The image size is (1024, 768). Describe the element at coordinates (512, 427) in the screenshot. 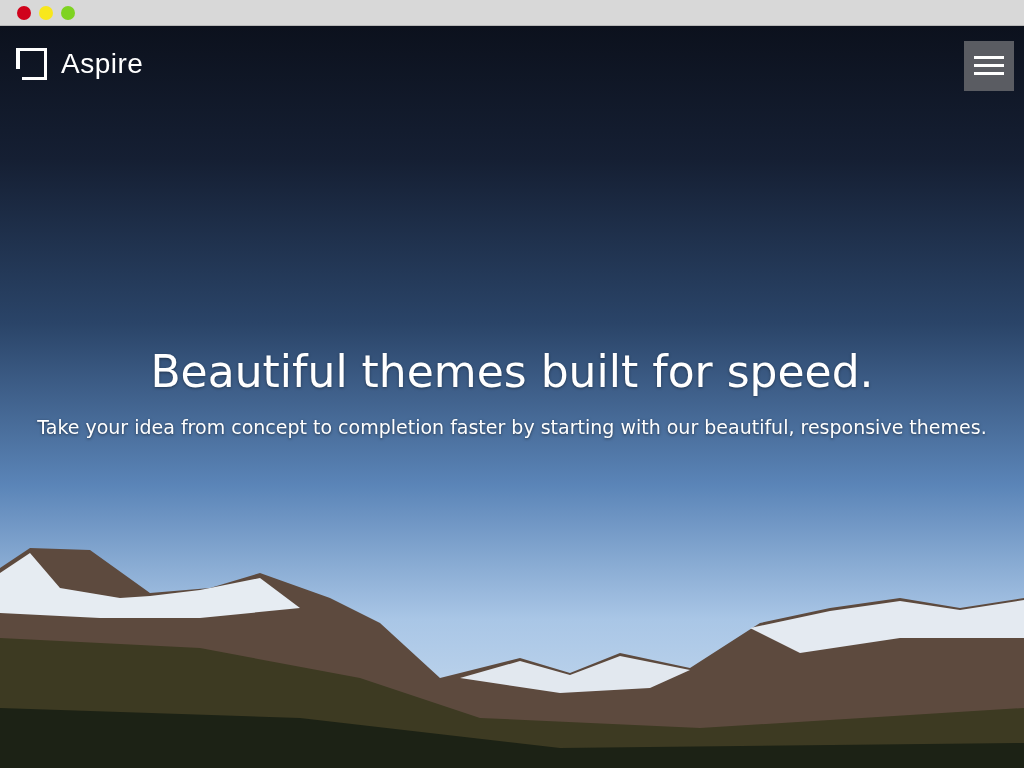

I see `hero-subheading: Take your idea from concept to completion faster by starting with our beautiful, responsive themes.` at that location.